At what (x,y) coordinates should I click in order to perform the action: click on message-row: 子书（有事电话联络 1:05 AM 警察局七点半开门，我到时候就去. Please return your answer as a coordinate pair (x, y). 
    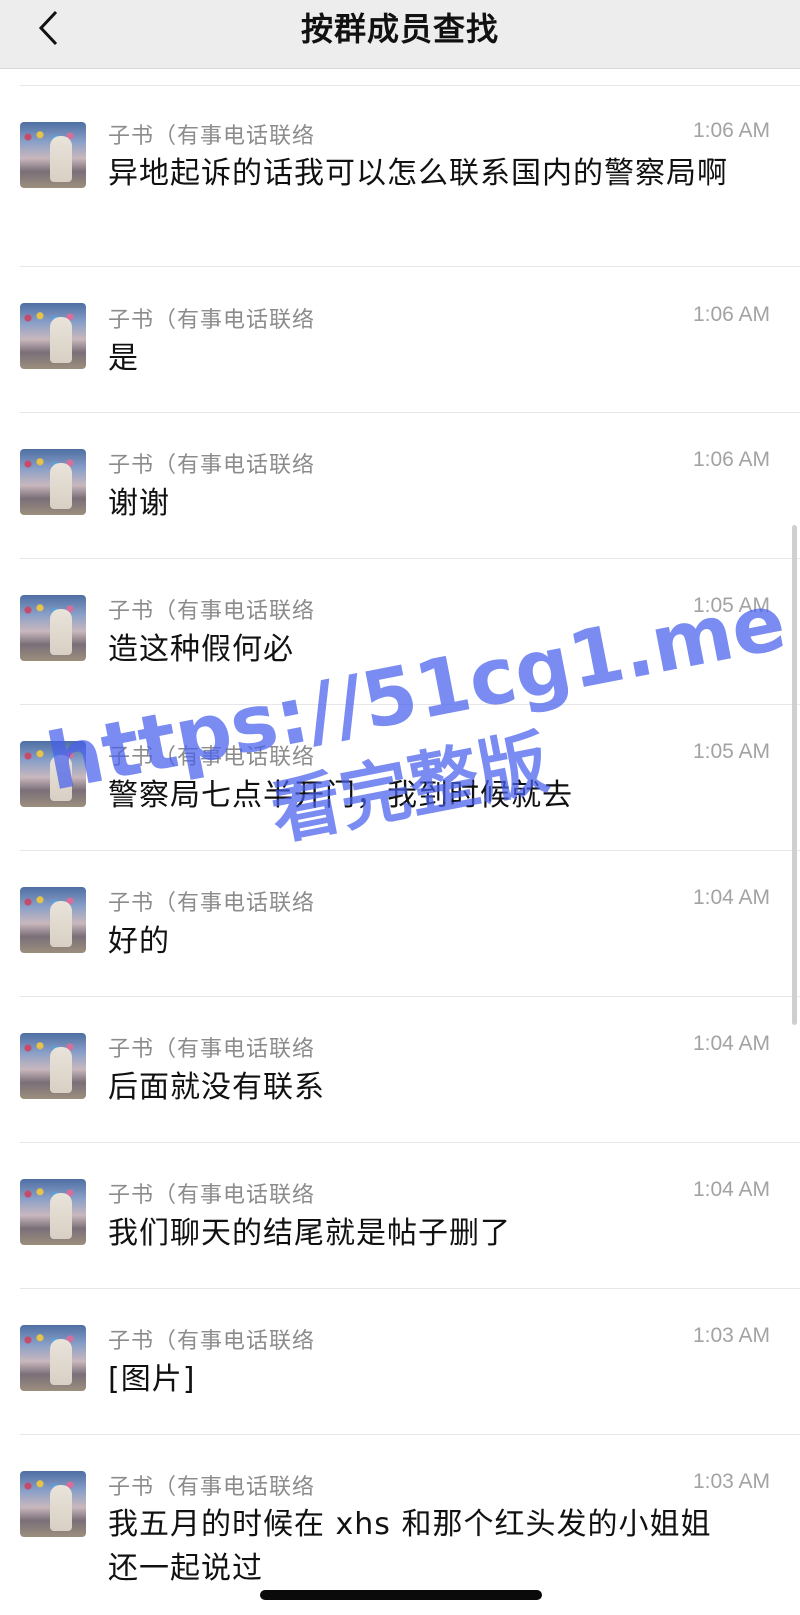
    Looking at the image, I should click on (400, 777).